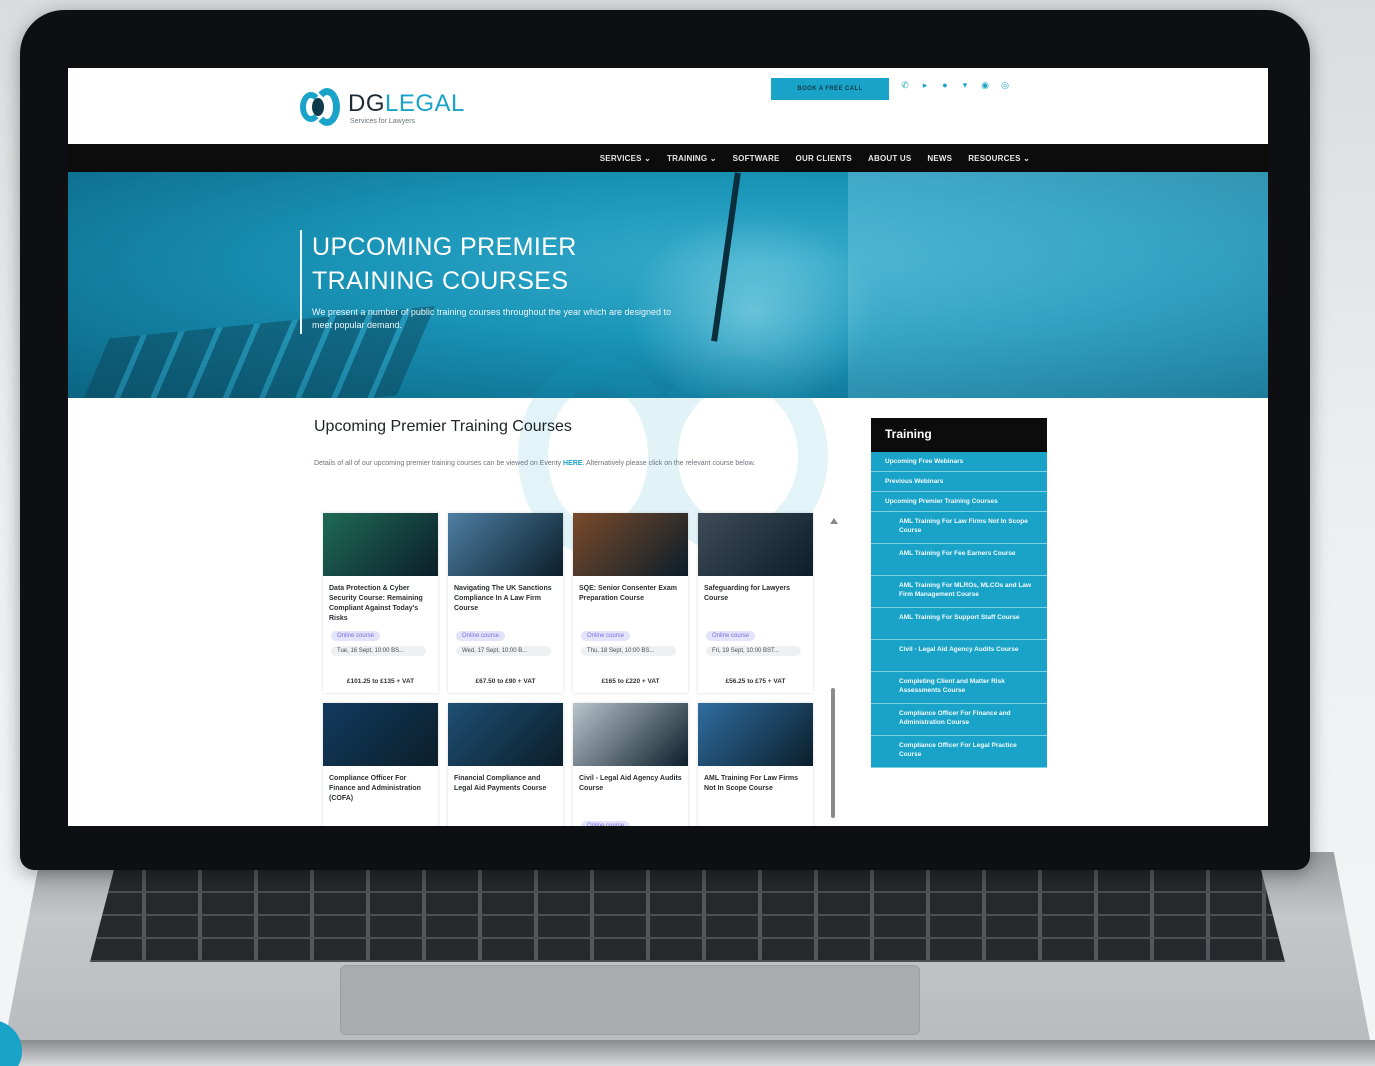  What do you see at coordinates (630, 790) in the screenshot?
I see `course-card-title: Civil - Legal Aid Agency Audits Course` at bounding box center [630, 790].